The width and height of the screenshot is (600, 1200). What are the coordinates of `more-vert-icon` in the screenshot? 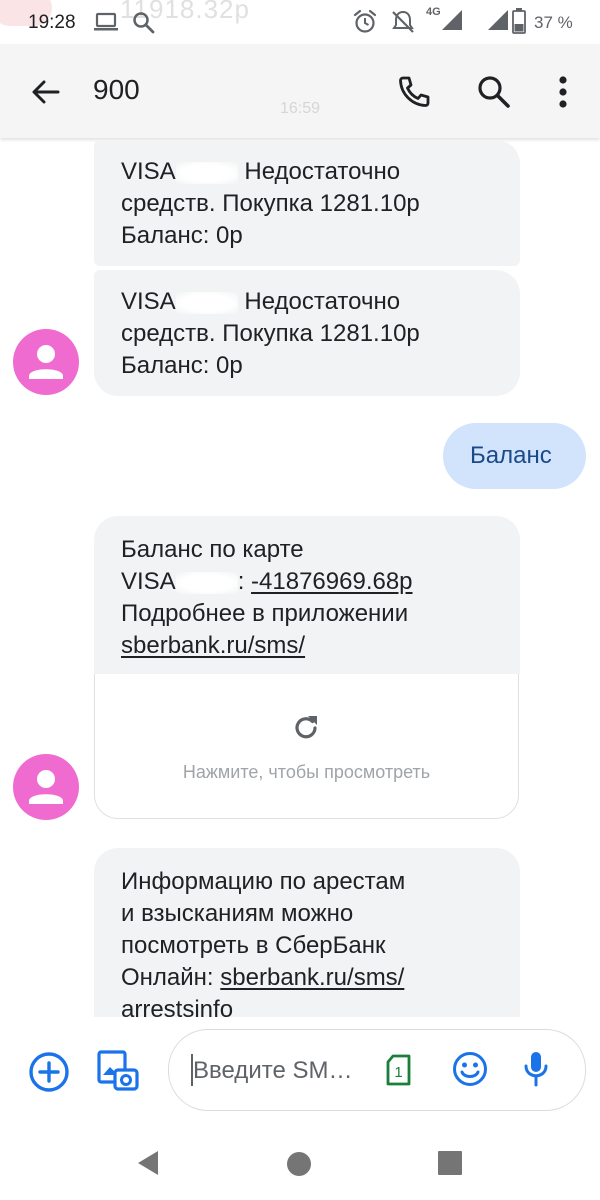 It's located at (563, 92).